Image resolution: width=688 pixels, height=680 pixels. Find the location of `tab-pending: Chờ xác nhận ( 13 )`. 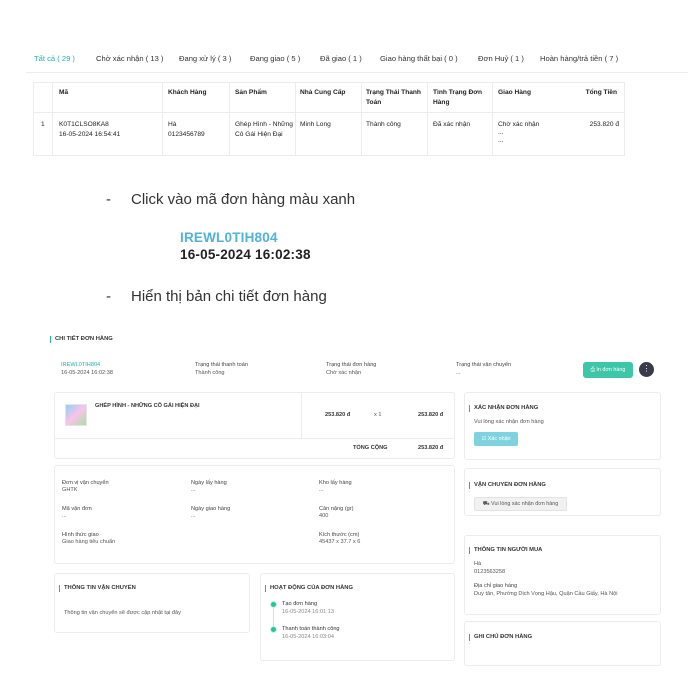

tab-pending: Chờ xác nhận ( 13 ) is located at coordinates (129, 58).